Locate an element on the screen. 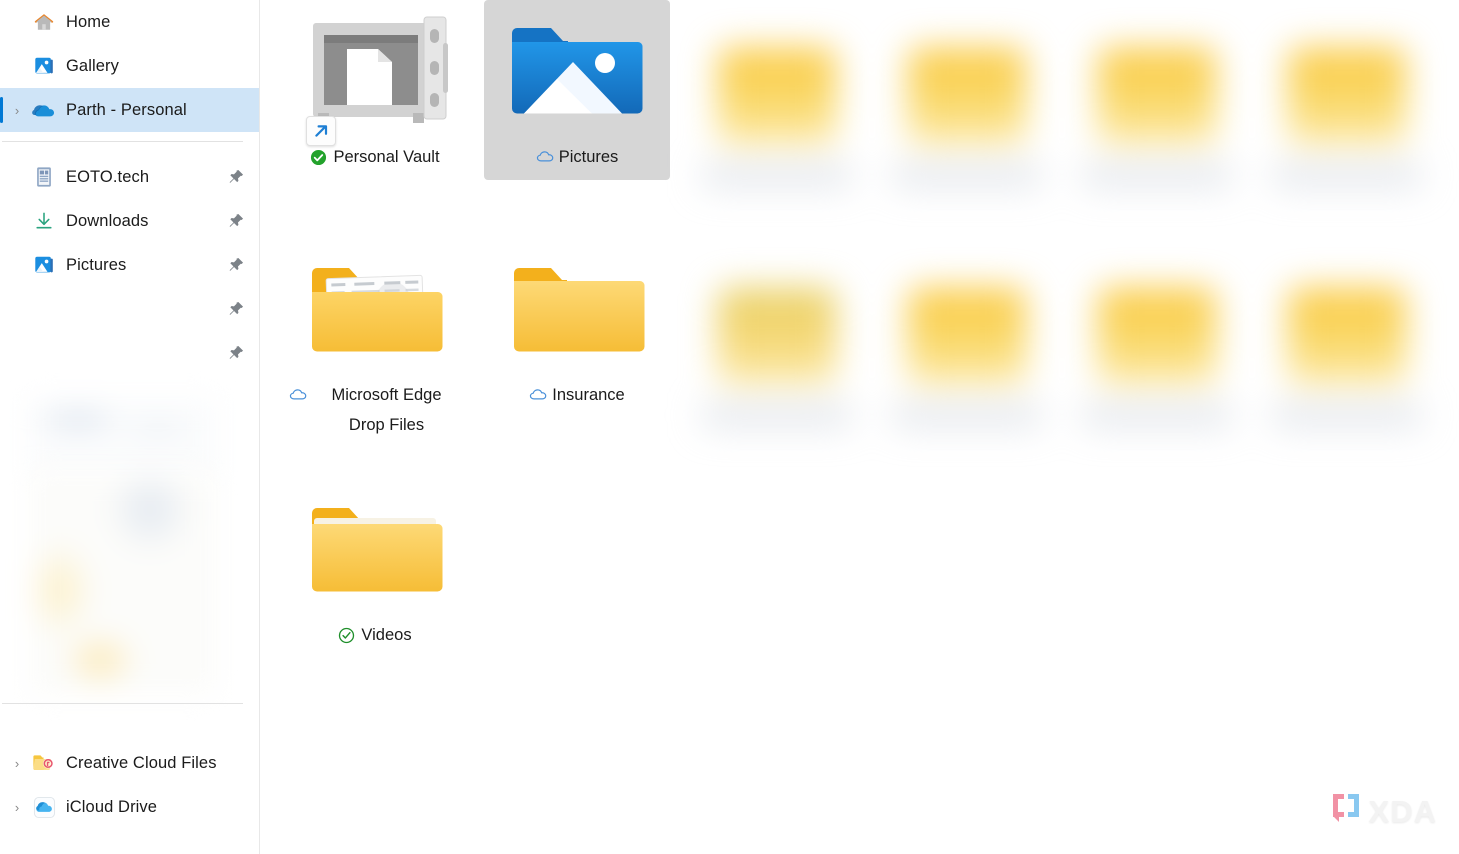  file-label: Insurance is located at coordinates (577, 395).